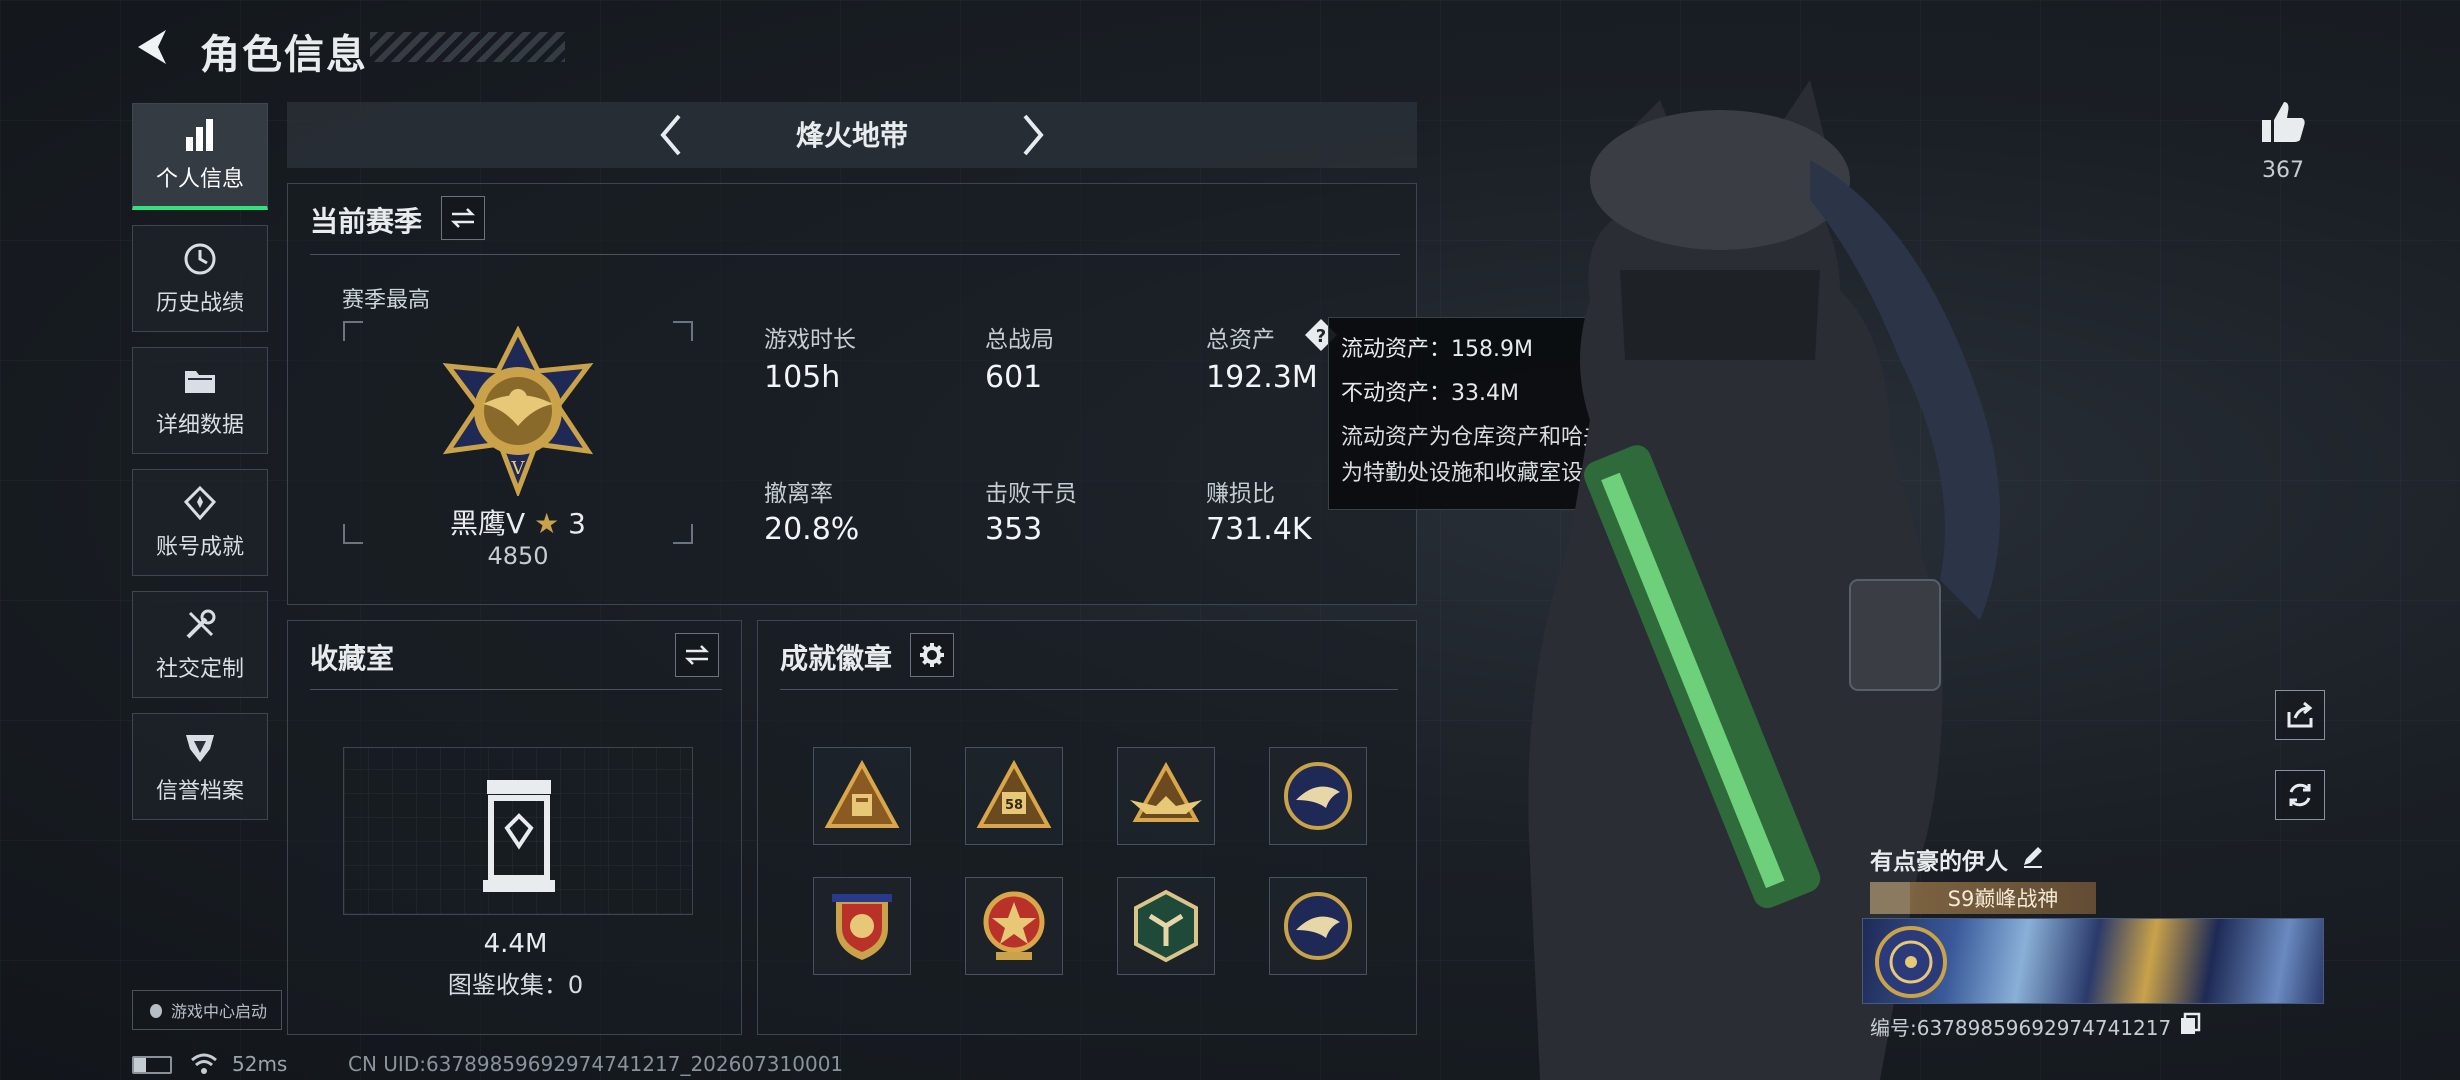  I want to click on eagle-badge-icon, so click(1318, 796).